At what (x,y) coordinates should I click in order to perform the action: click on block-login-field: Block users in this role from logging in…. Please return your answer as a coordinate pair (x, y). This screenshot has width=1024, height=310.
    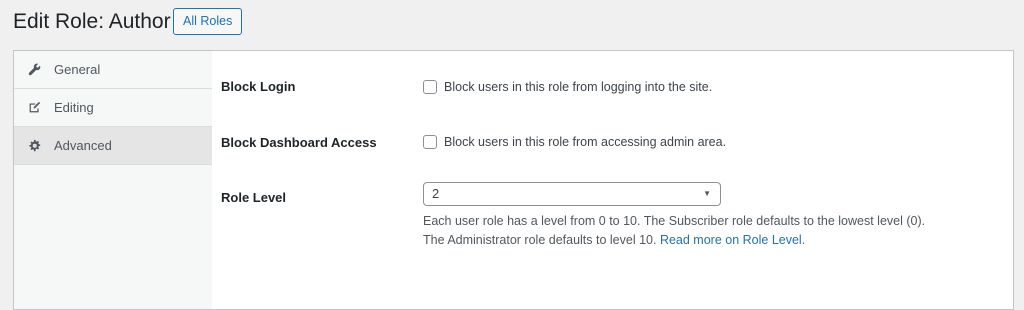
    Looking at the image, I should click on (567, 87).